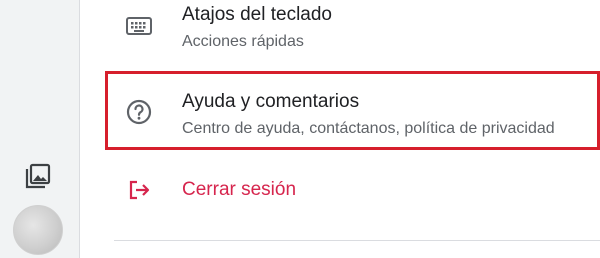  I want to click on keyboard-icon, so click(139, 26).